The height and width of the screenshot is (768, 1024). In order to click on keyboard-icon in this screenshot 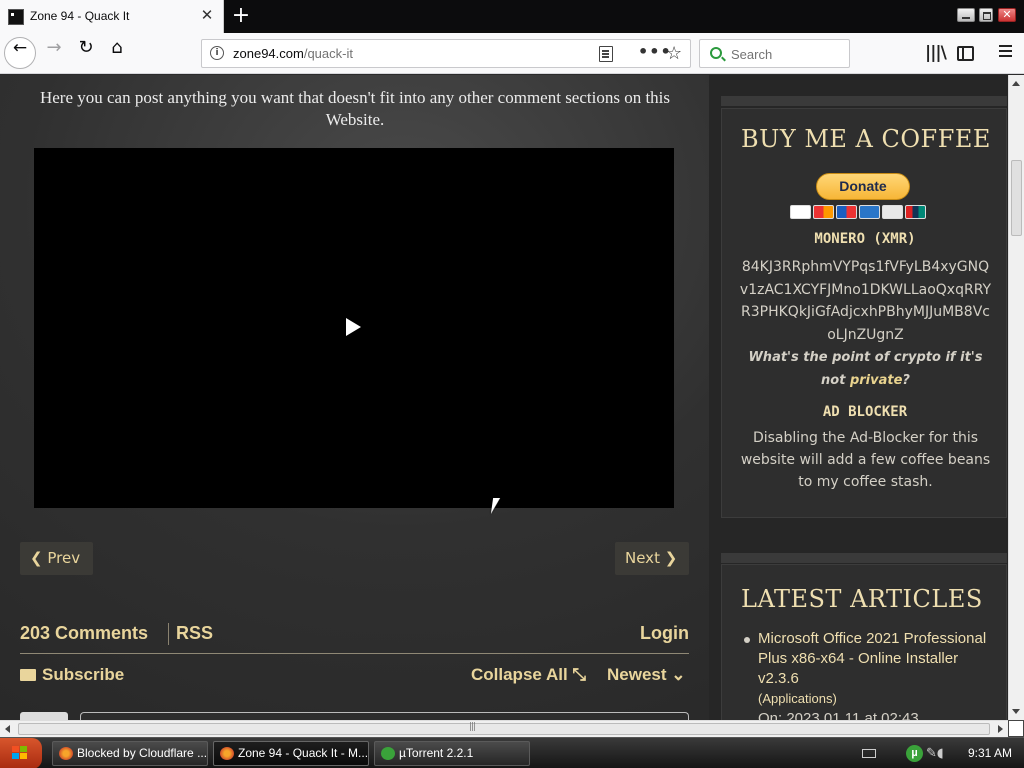, I will do `click(869, 753)`.